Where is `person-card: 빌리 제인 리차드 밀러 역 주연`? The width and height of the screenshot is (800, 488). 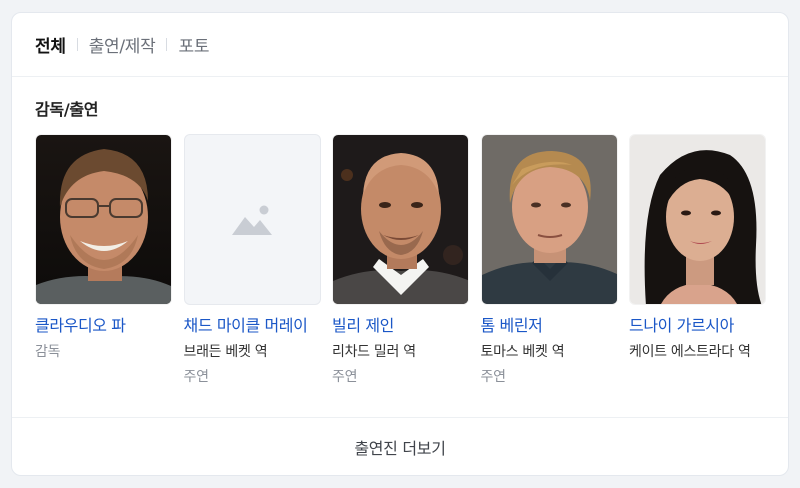
person-card: 빌리 제인 리차드 밀러 역 주연 is located at coordinates (400, 260).